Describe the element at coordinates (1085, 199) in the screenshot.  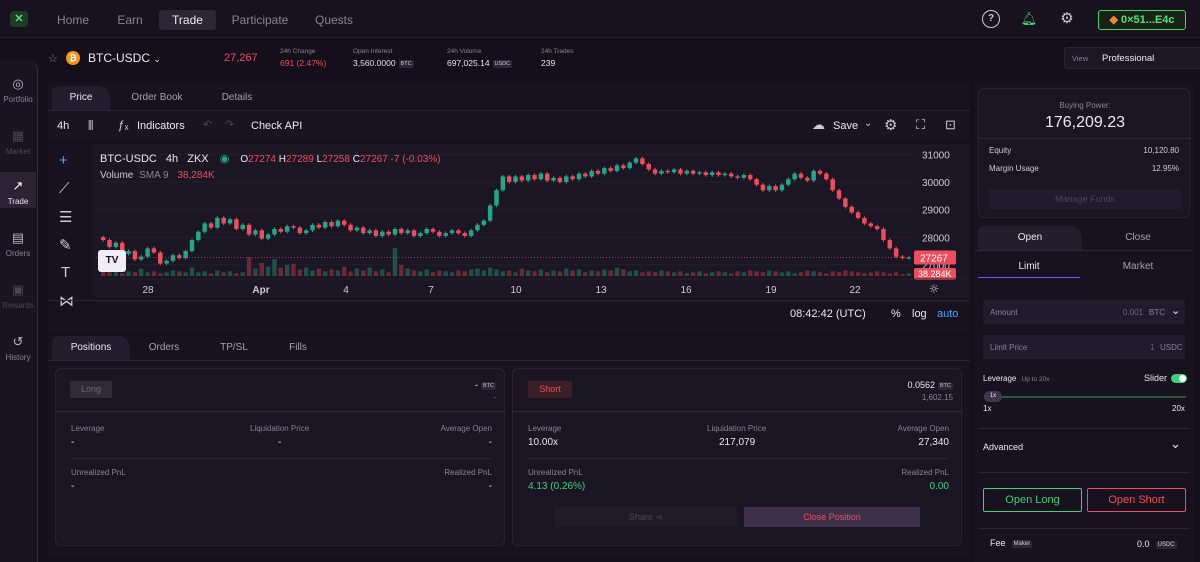
I see `manage-funds-button: Manage Funds` at that location.